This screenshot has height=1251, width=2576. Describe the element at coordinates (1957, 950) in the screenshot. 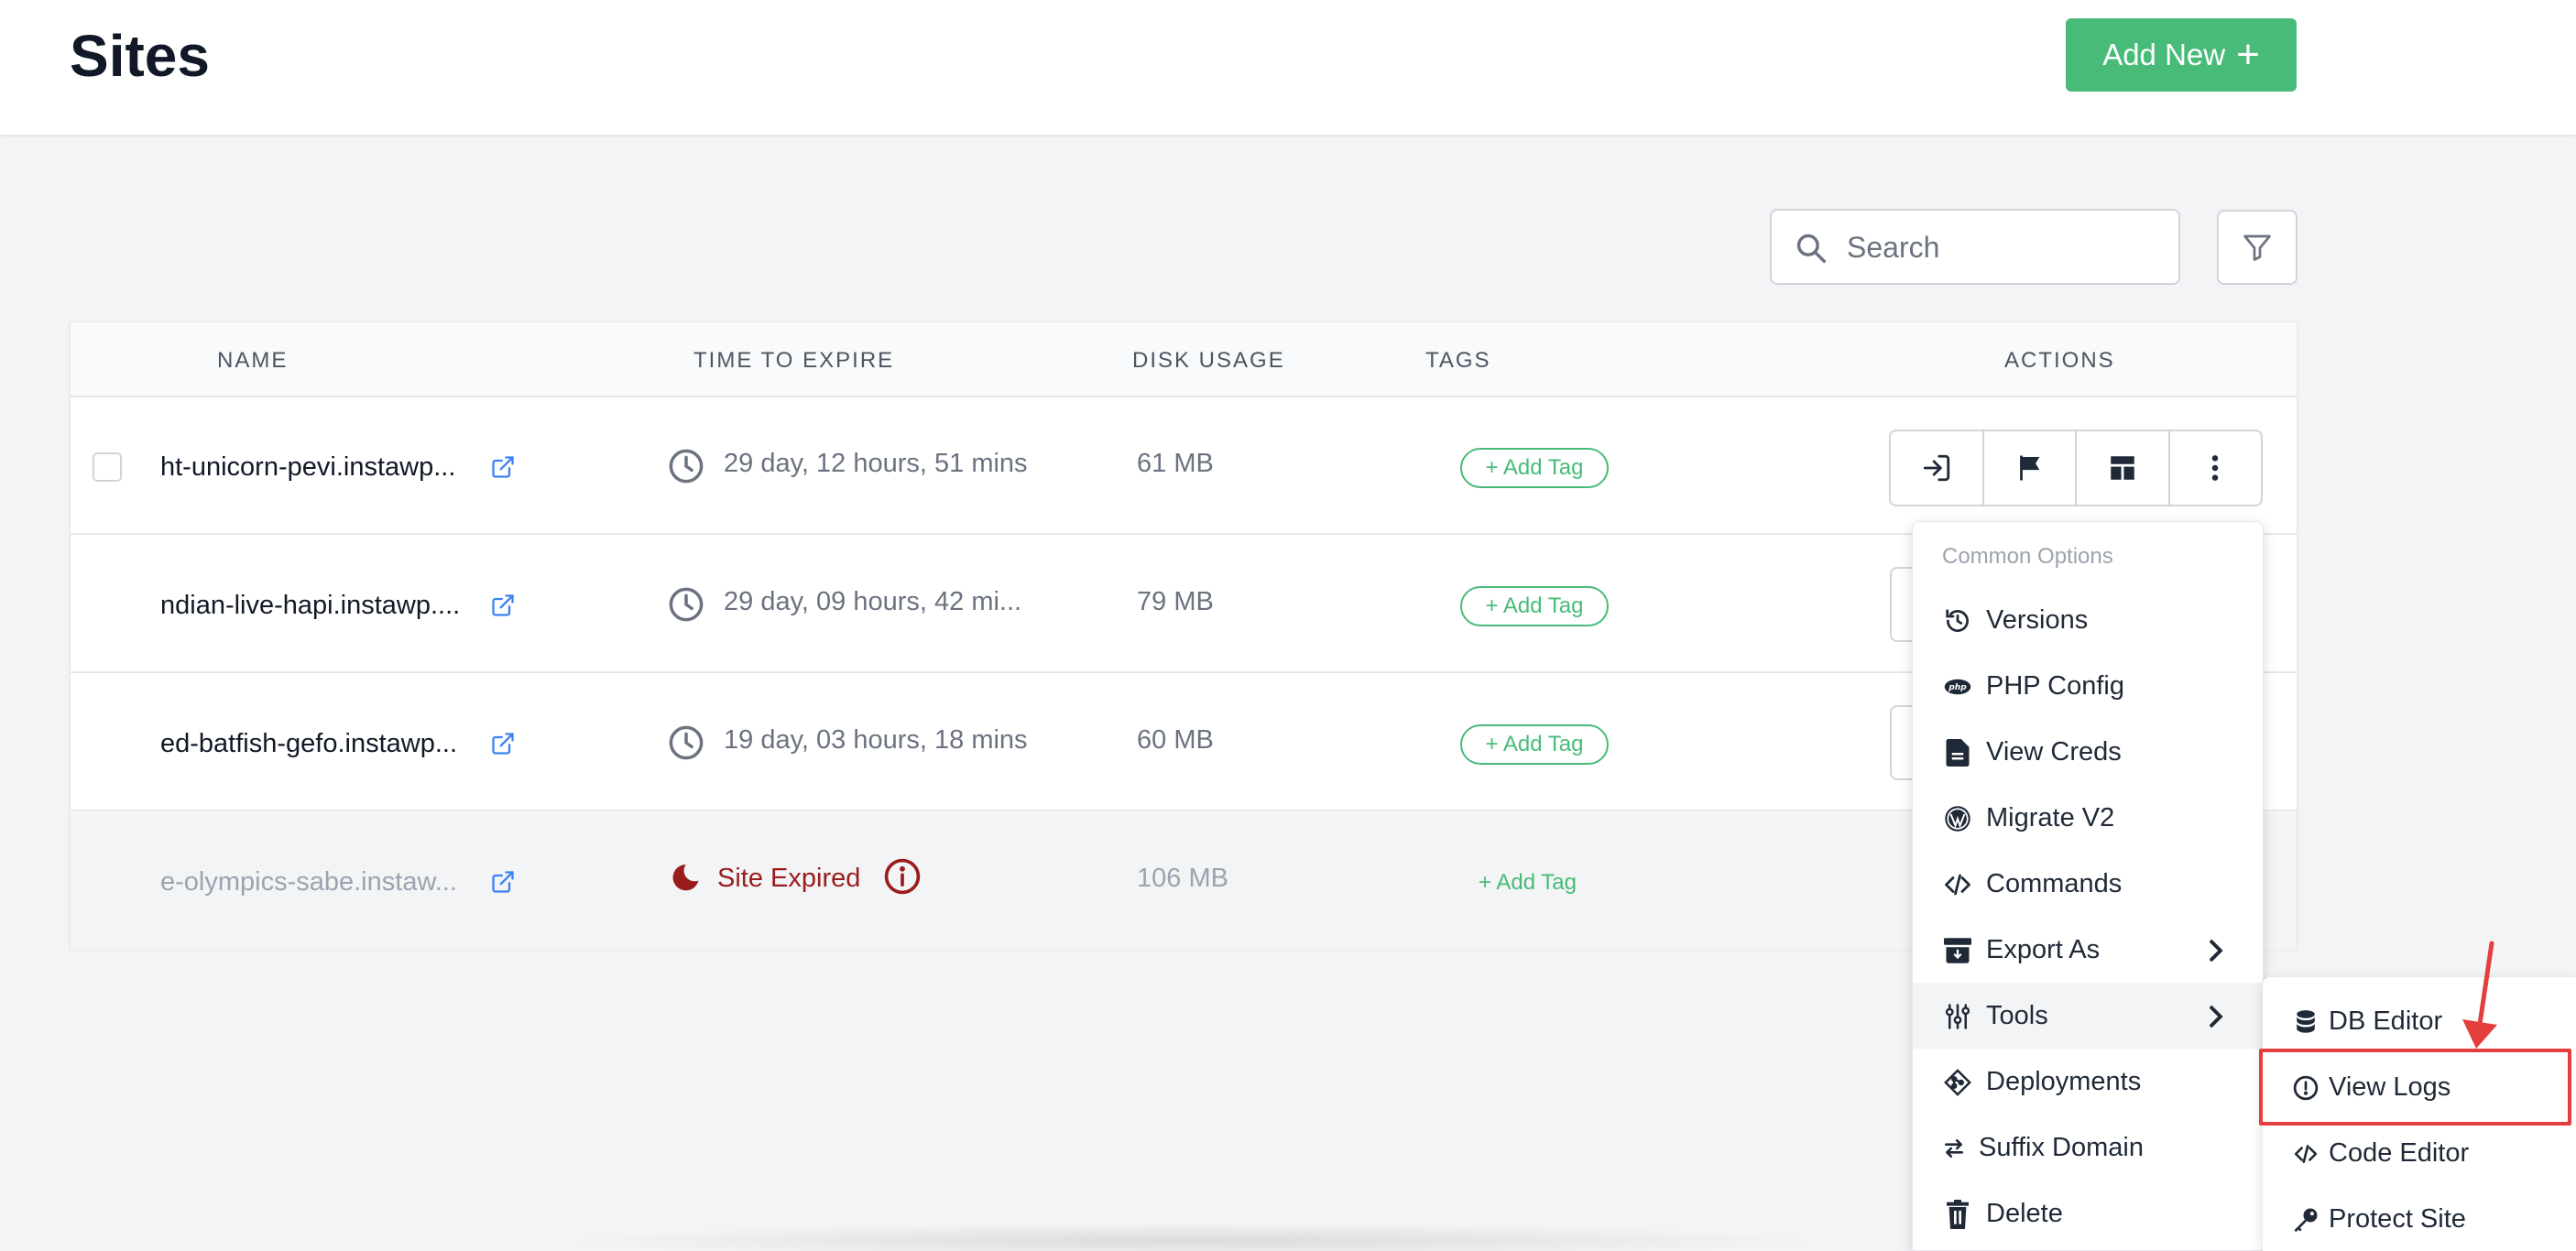

I see `archive-icon` at that location.